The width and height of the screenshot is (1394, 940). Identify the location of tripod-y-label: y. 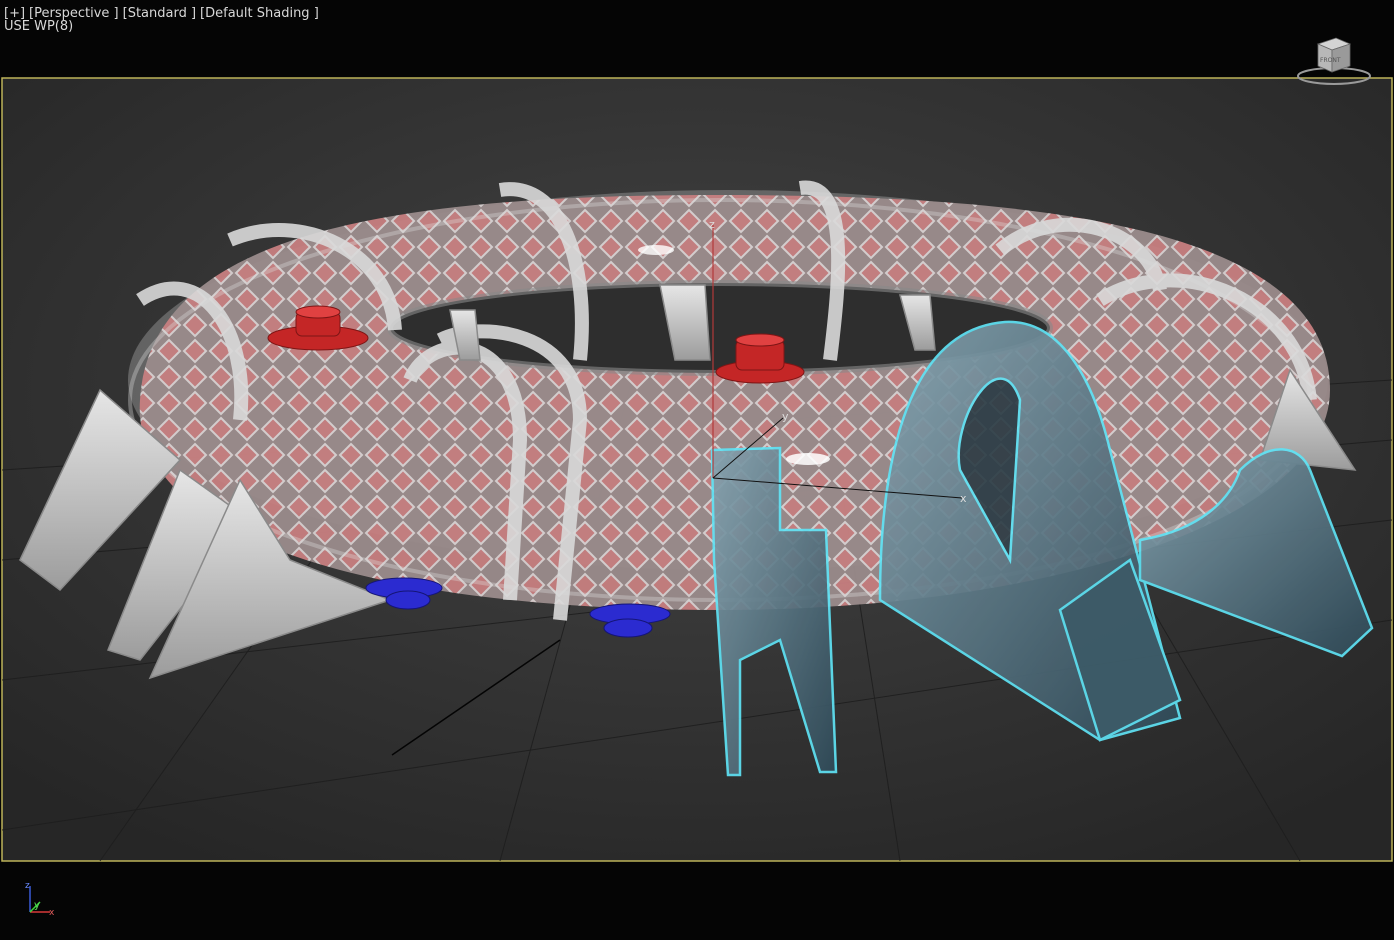
(37, 905).